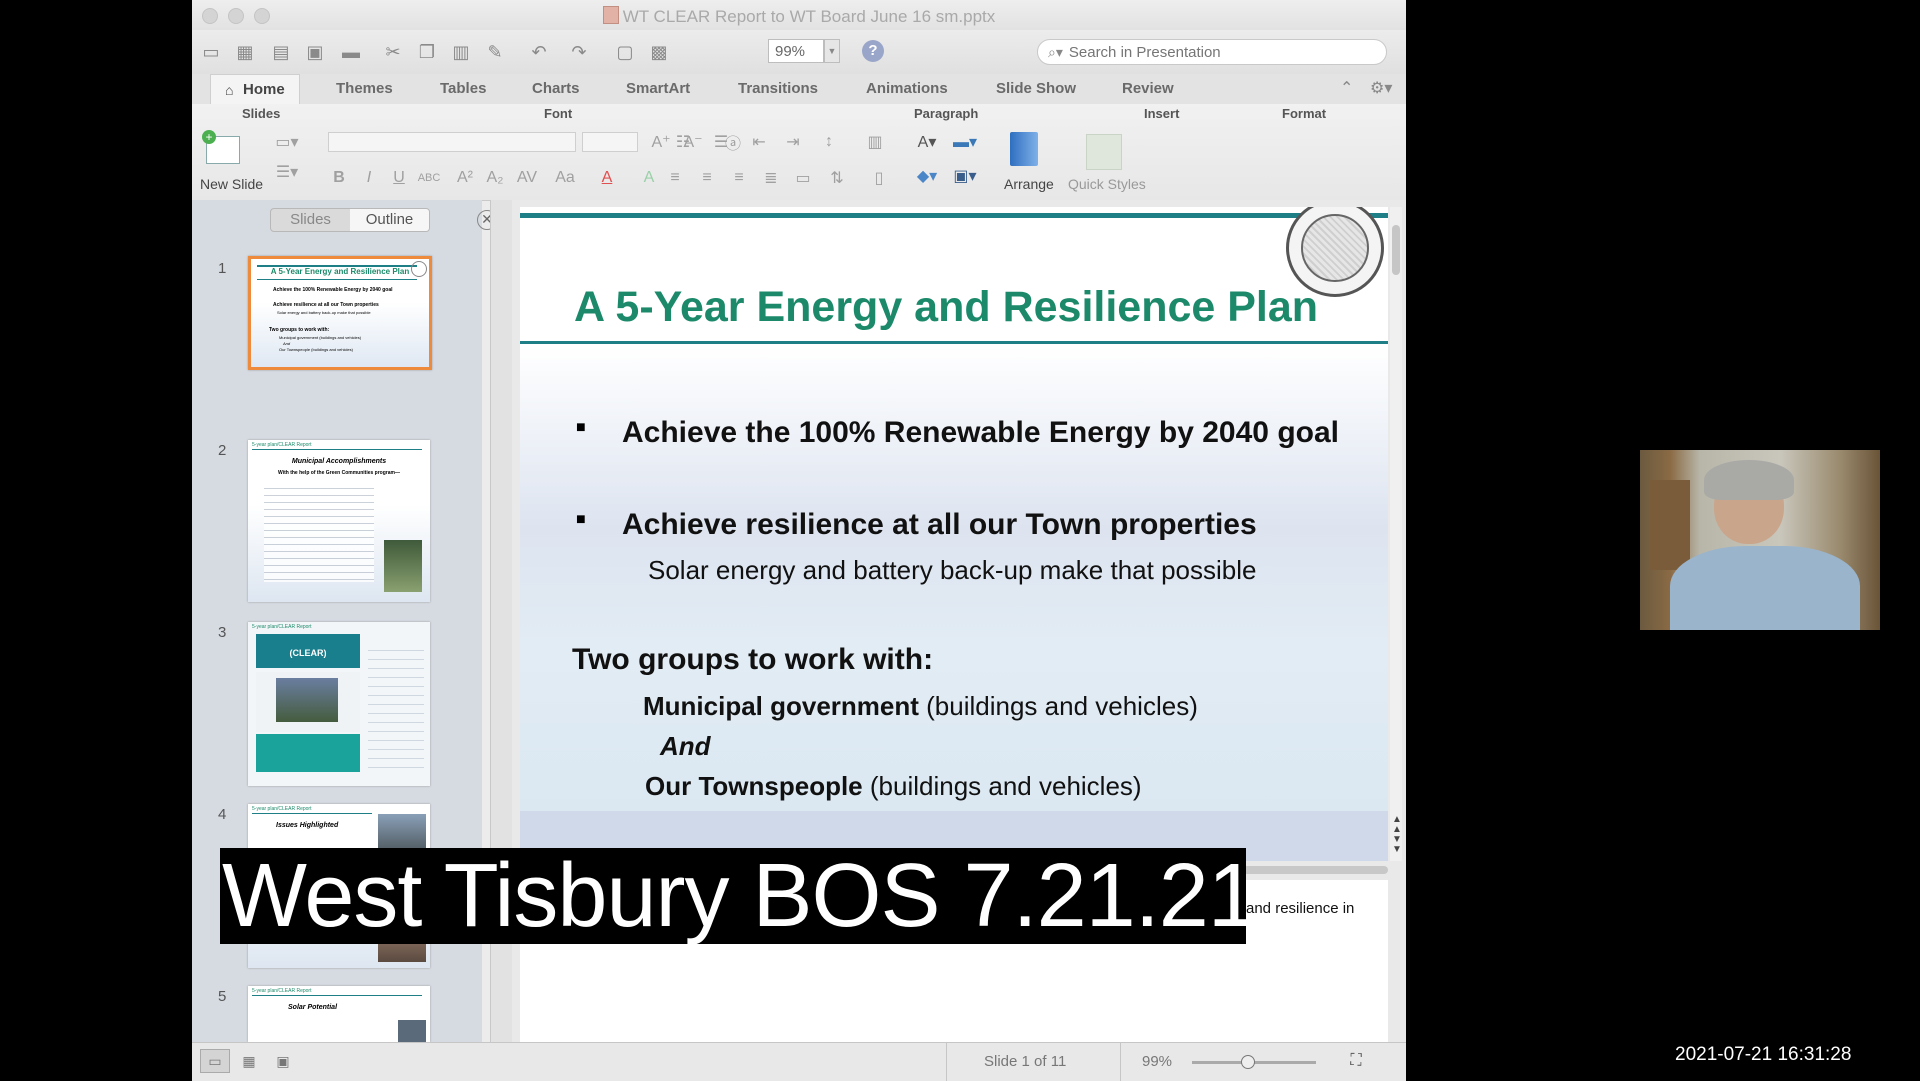  I want to click on columns-icon: ▥, so click(875, 142).